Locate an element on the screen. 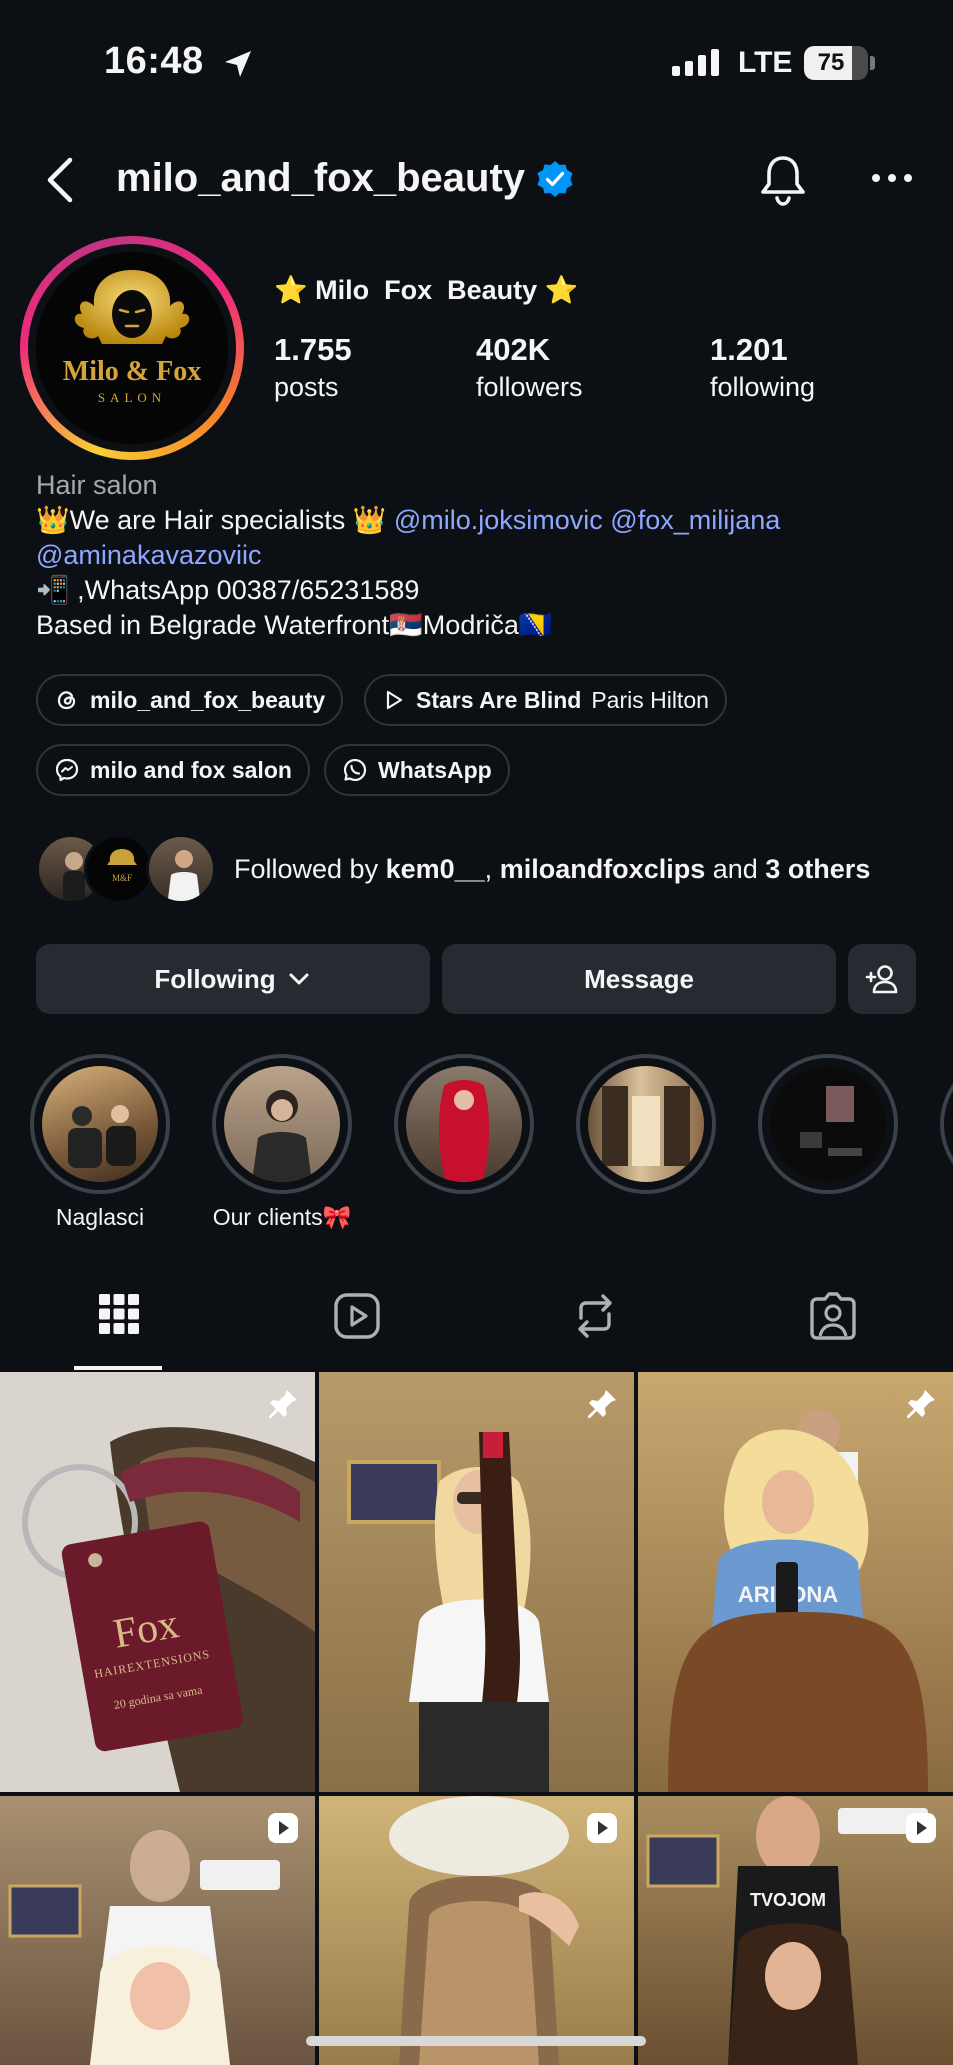  add-user-icon is located at coordinates (881, 979).